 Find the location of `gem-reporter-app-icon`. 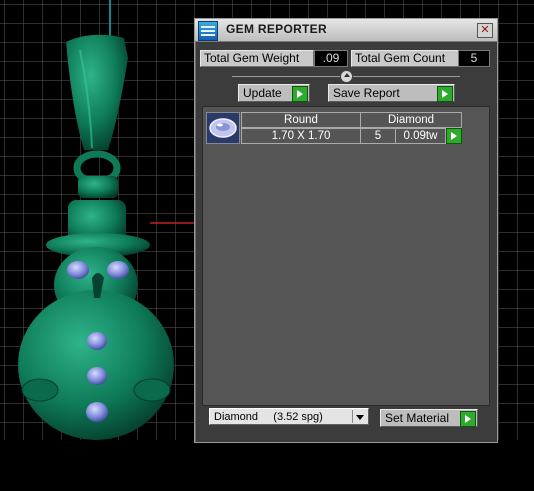

gem-reporter-app-icon is located at coordinates (208, 31).